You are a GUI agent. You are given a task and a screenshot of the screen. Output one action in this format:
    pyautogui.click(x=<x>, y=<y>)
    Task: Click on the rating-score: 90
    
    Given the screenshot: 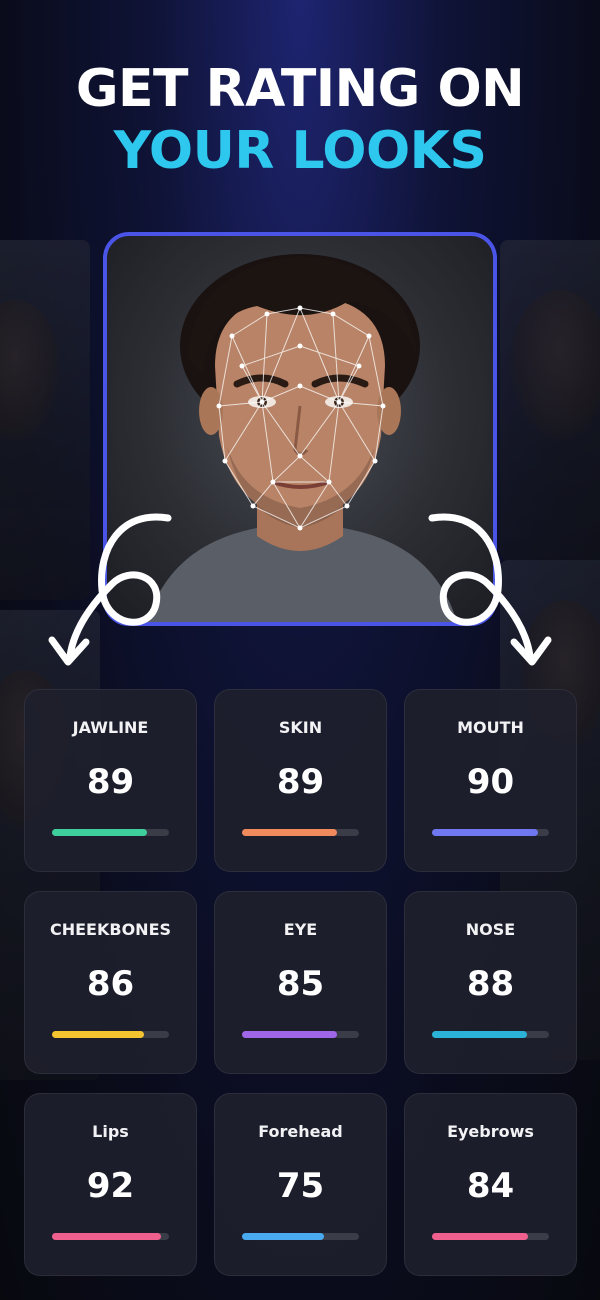 What is the action you would take?
    pyautogui.click(x=490, y=782)
    